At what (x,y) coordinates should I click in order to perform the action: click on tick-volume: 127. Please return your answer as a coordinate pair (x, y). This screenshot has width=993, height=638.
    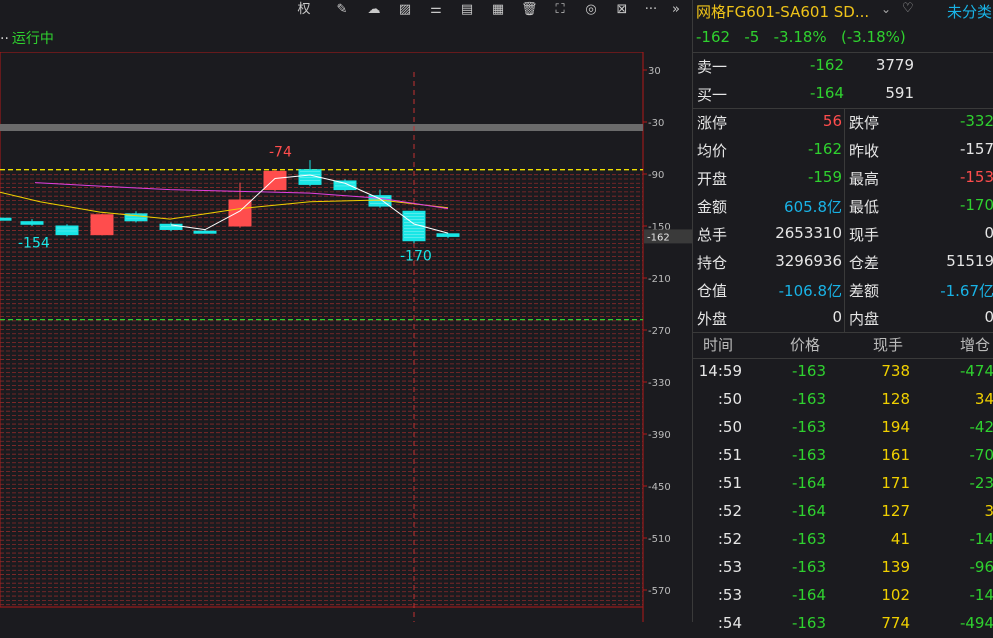
    Looking at the image, I should click on (895, 511).